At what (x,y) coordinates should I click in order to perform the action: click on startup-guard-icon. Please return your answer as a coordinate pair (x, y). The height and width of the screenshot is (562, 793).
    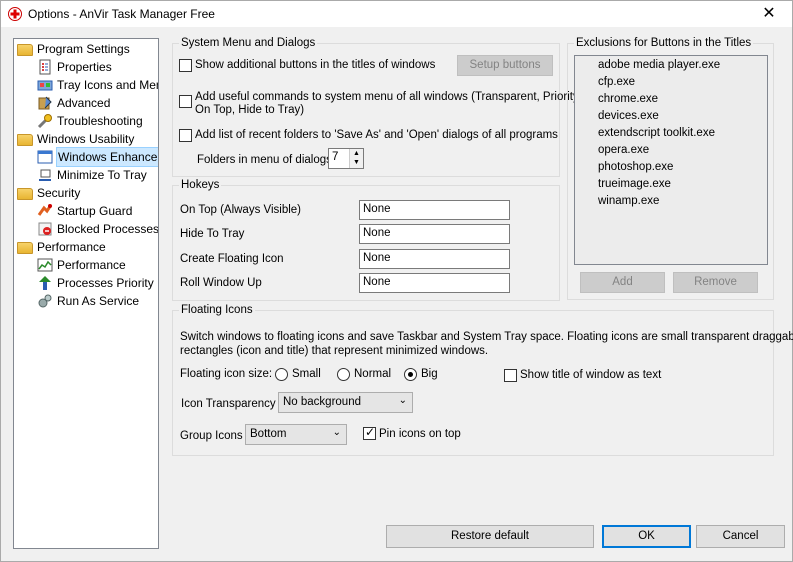
    Looking at the image, I should click on (45, 210).